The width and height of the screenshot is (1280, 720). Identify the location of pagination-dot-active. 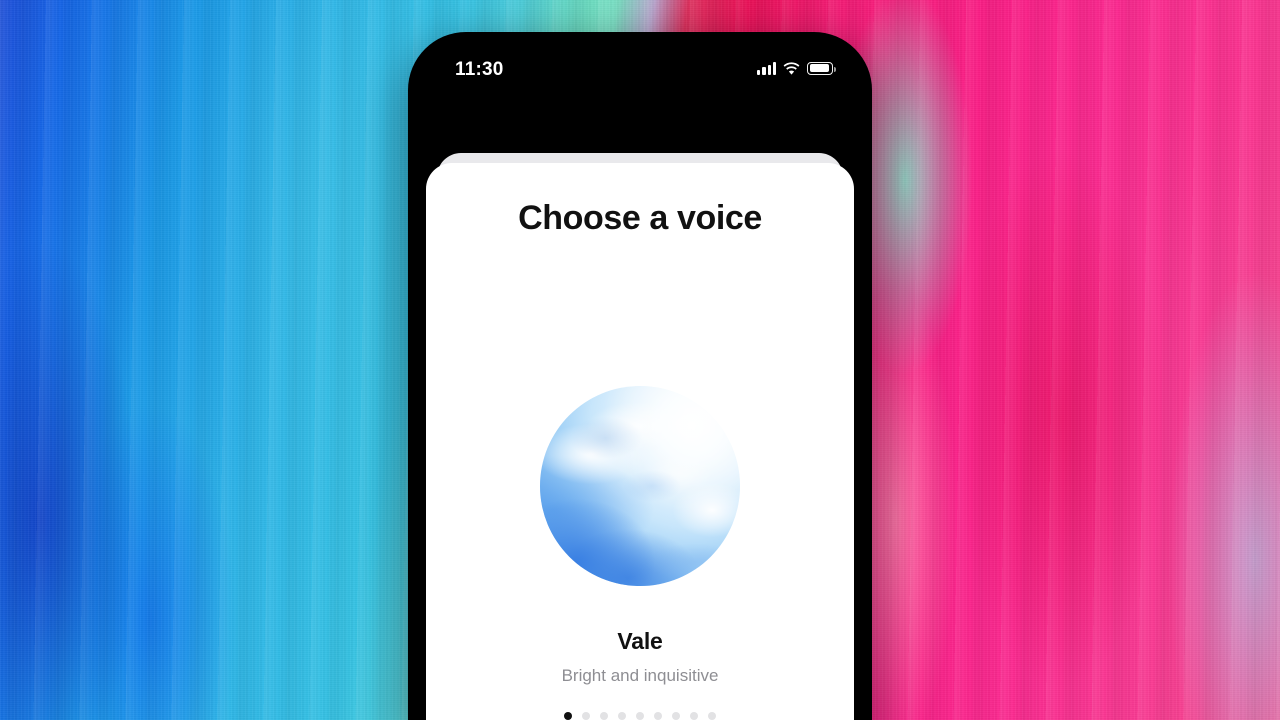
(568, 716).